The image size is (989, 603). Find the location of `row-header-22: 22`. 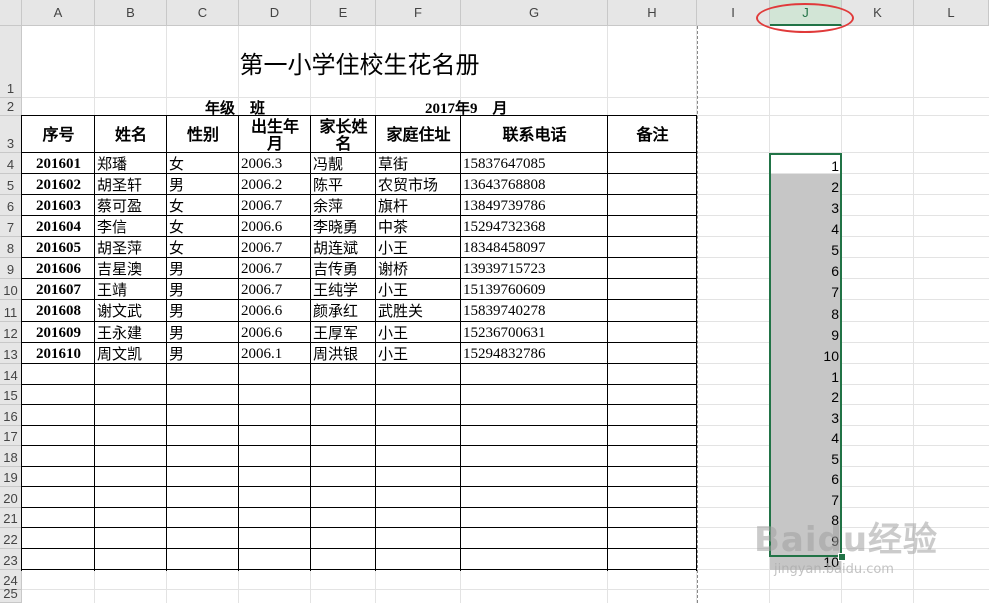

row-header-22: 22 is located at coordinates (11, 538).